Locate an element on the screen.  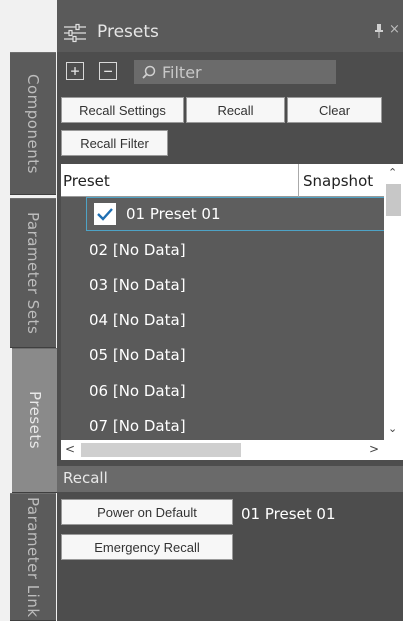
side-tab-label: Components is located at coordinates (33, 123).